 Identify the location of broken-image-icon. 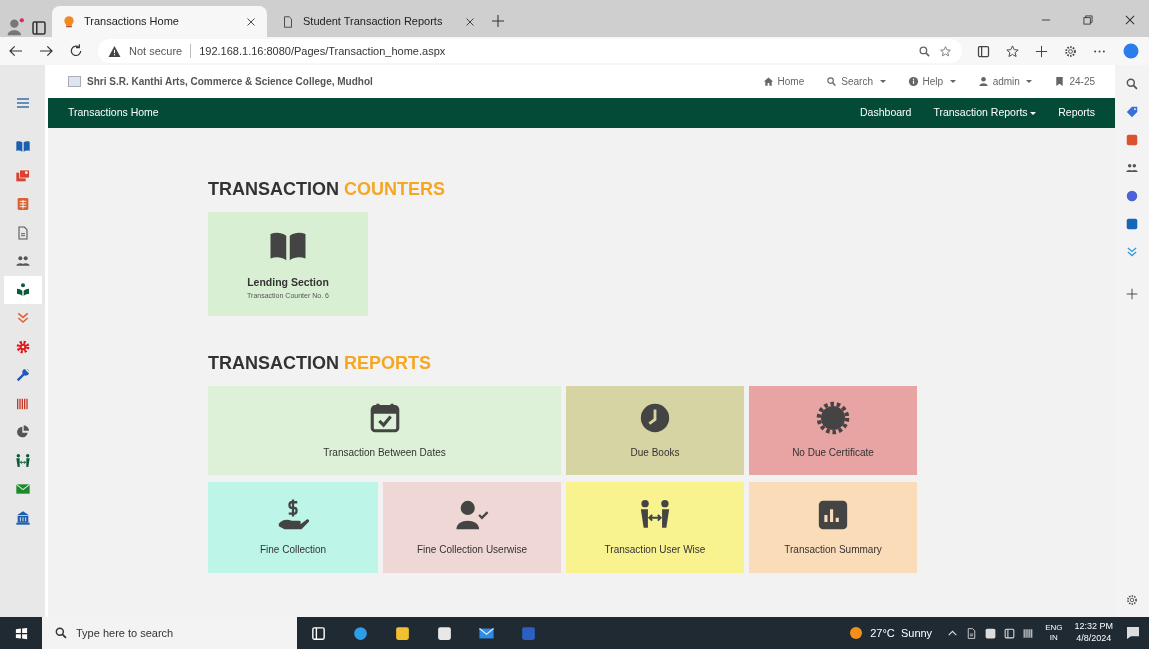
(74, 81).